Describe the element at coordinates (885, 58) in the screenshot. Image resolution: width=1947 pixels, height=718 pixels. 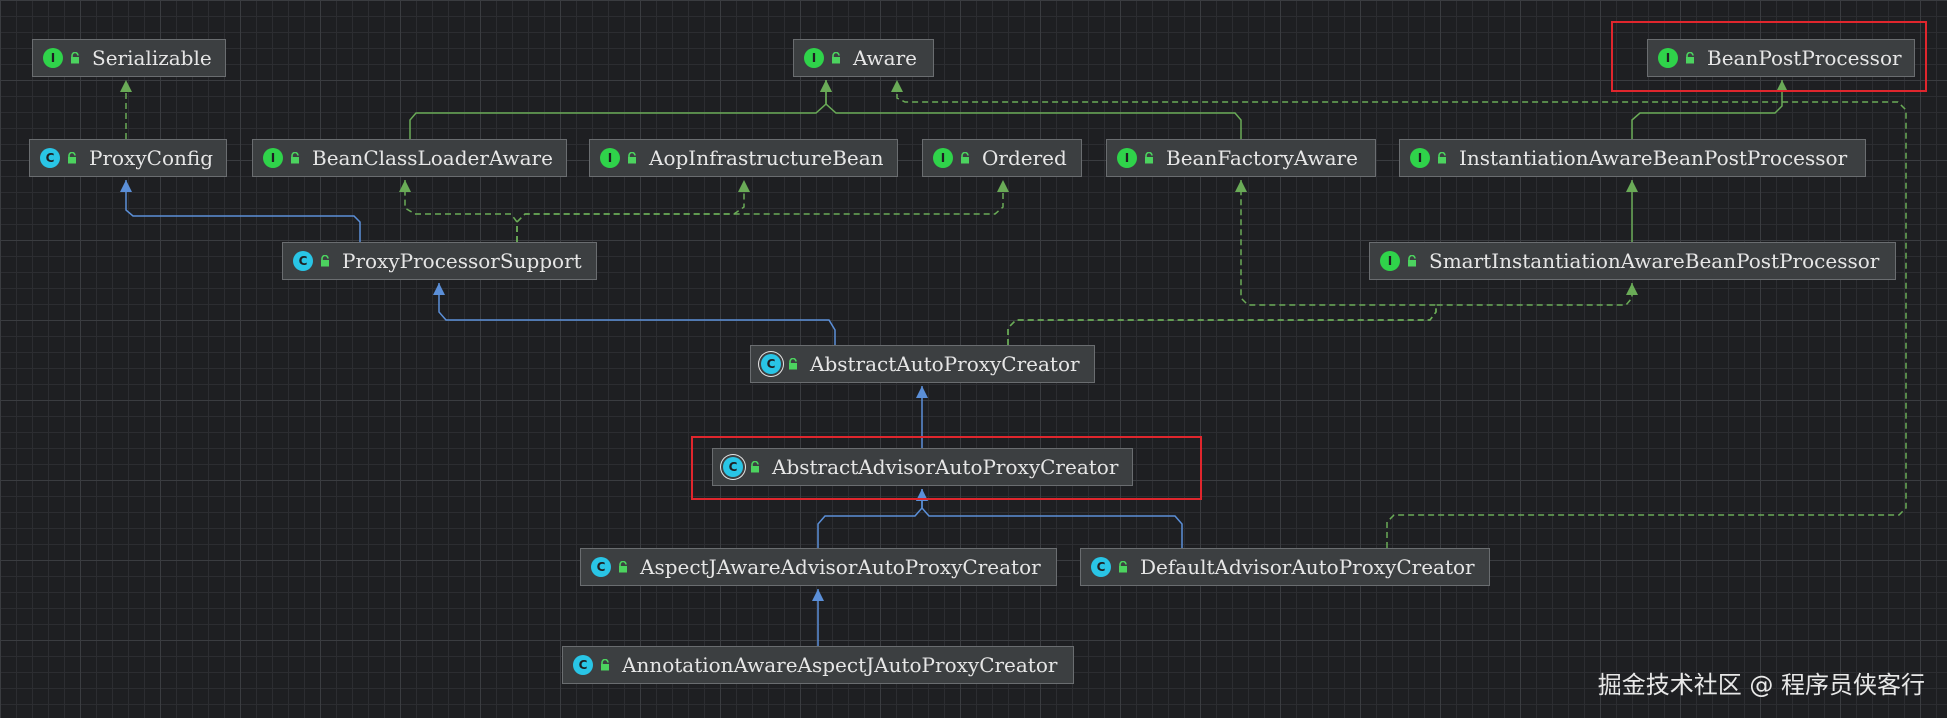
I see `node-label: Aware` at that location.